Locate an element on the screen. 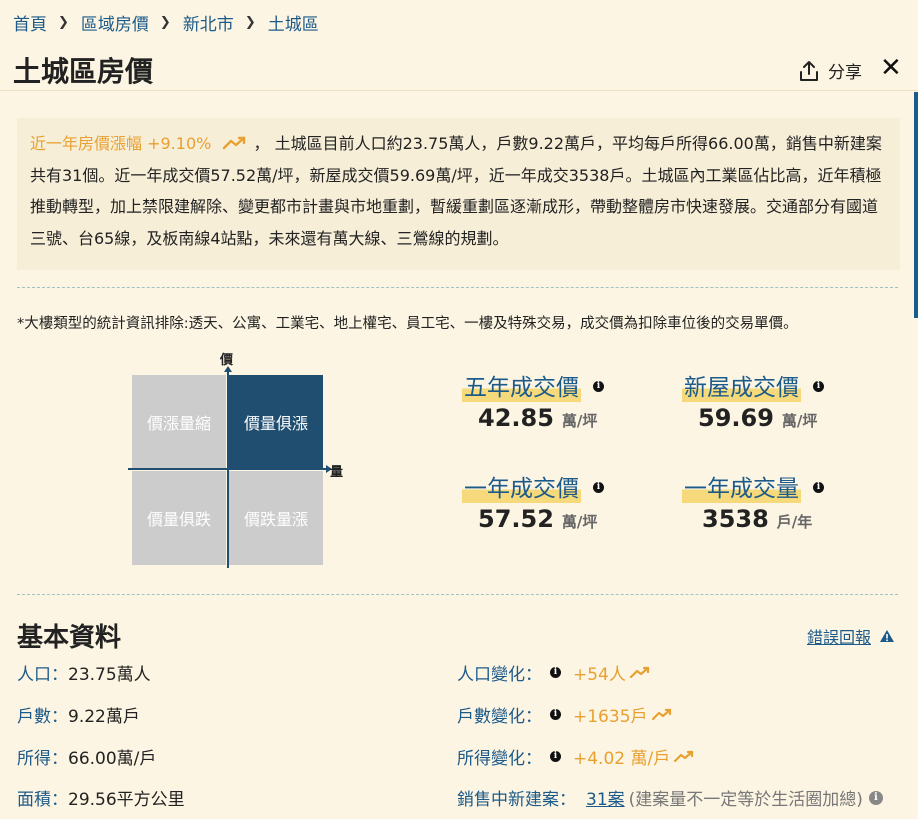 This screenshot has width=918, height=819. area-row: 面積： 29.56平方公里 is located at coordinates (101, 797).